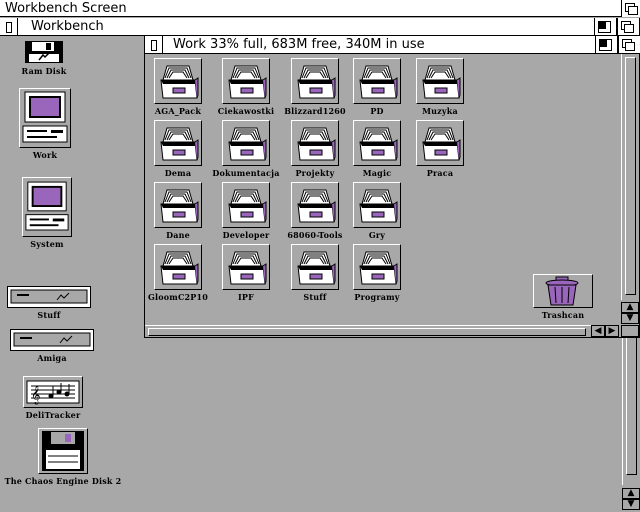 The width and height of the screenshot is (640, 512). Describe the element at coordinates (45, 124) in the screenshot. I see `work-volume-icon: Work` at that location.